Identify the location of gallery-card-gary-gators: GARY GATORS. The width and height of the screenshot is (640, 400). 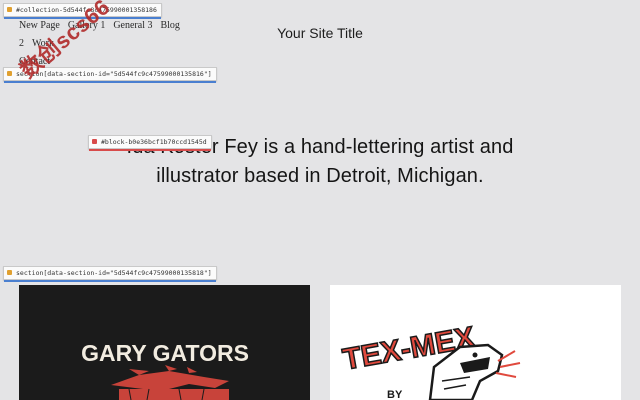
(164, 342).